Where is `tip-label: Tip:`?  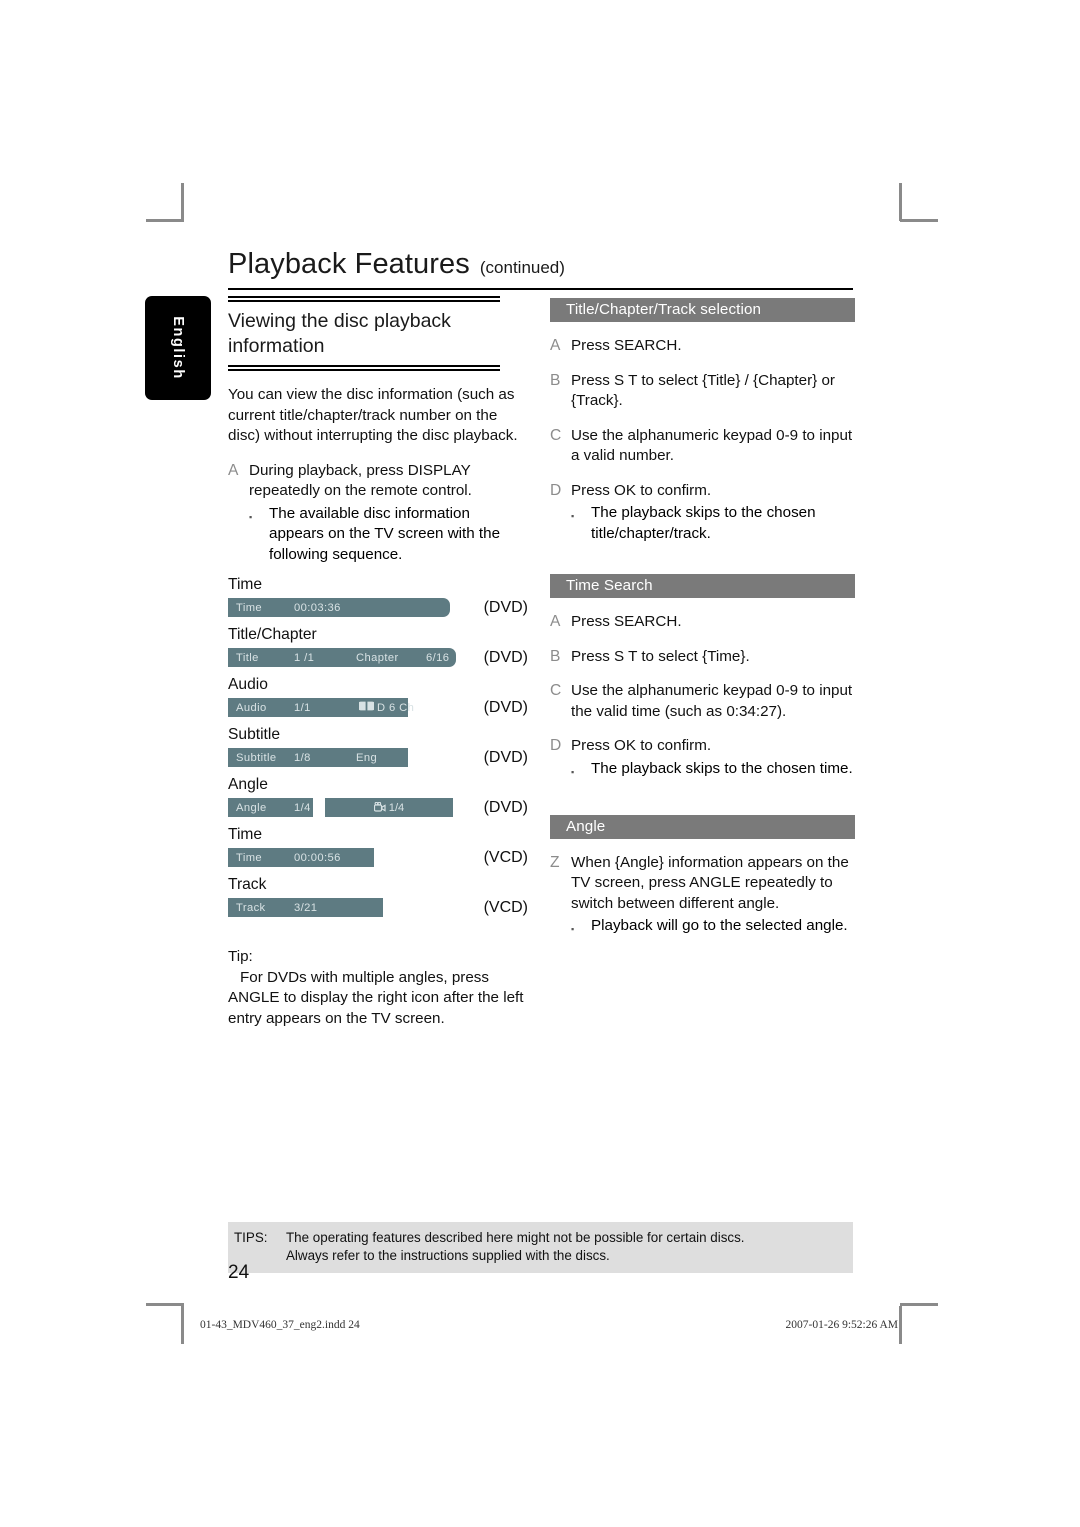 tip-label: Tip: is located at coordinates (240, 956).